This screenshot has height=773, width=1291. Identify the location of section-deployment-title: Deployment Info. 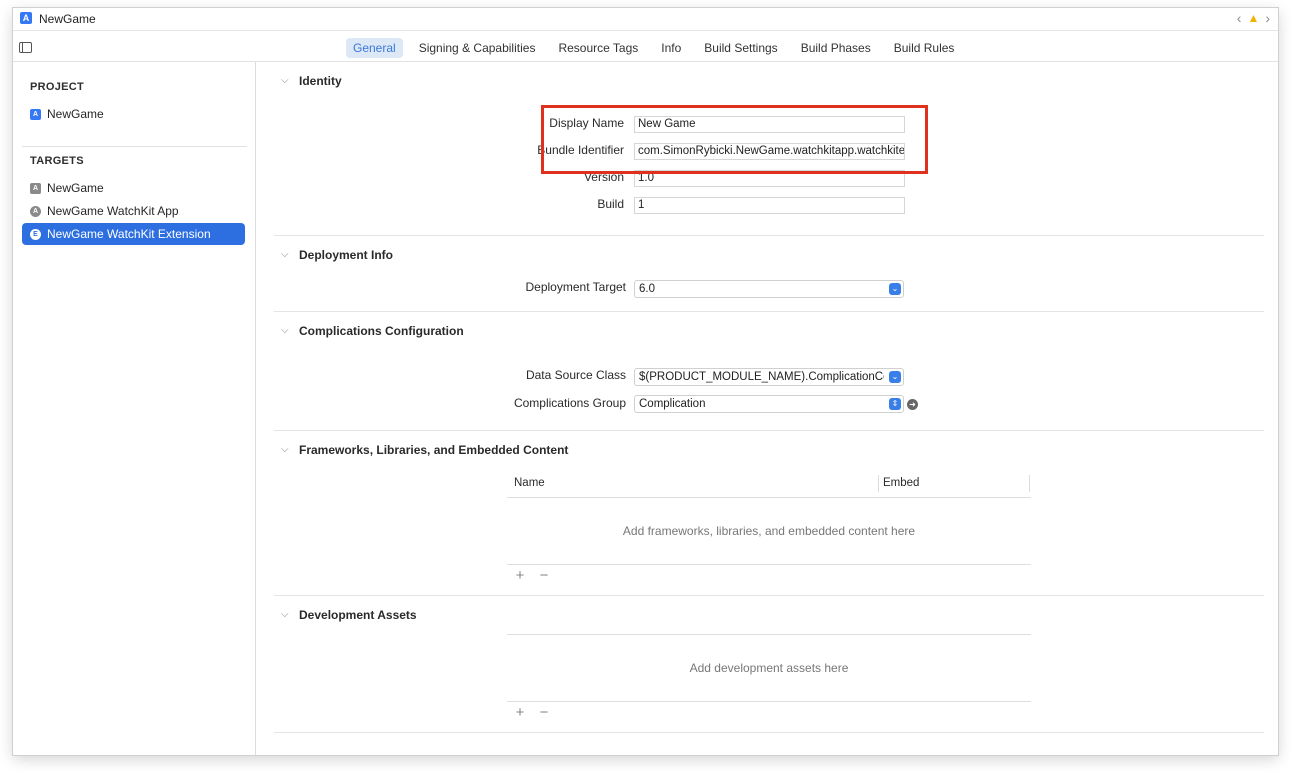
(346, 255).